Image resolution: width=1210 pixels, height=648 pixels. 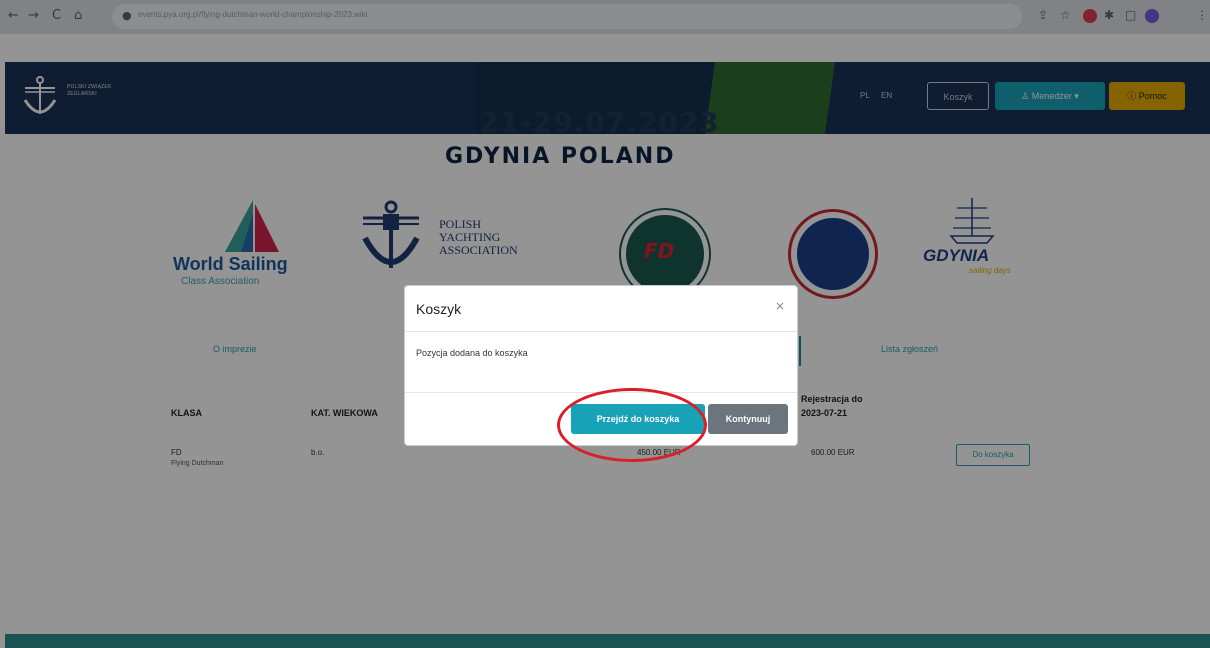 What do you see at coordinates (472, 353) in the screenshot?
I see `modal-message: Pozycja dodana do koszyka` at bounding box center [472, 353].